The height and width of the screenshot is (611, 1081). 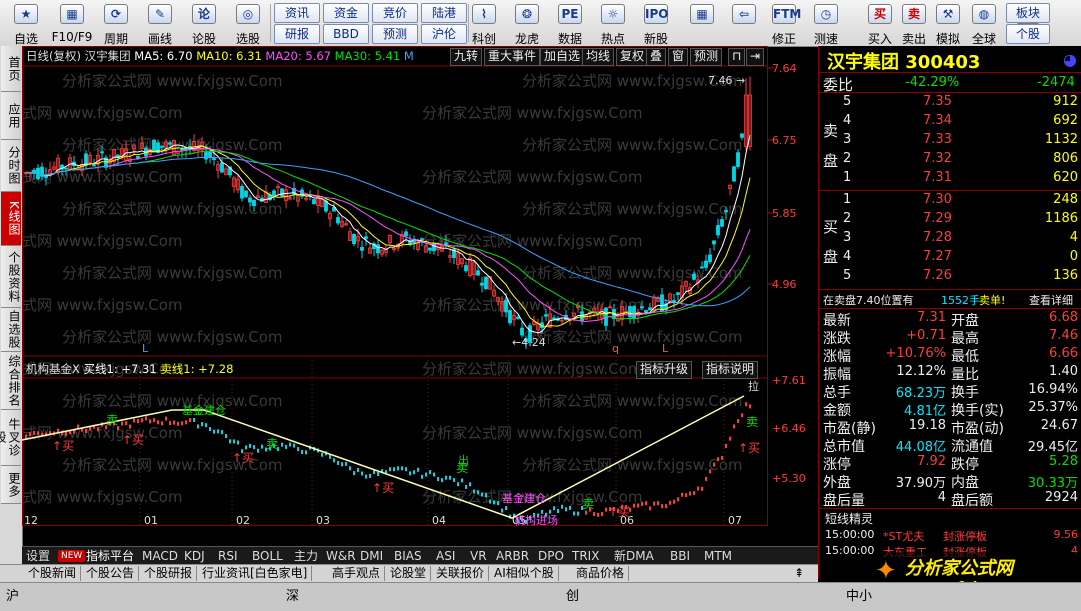 I want to click on collapse-icon: ⇞, so click(x=799, y=573).